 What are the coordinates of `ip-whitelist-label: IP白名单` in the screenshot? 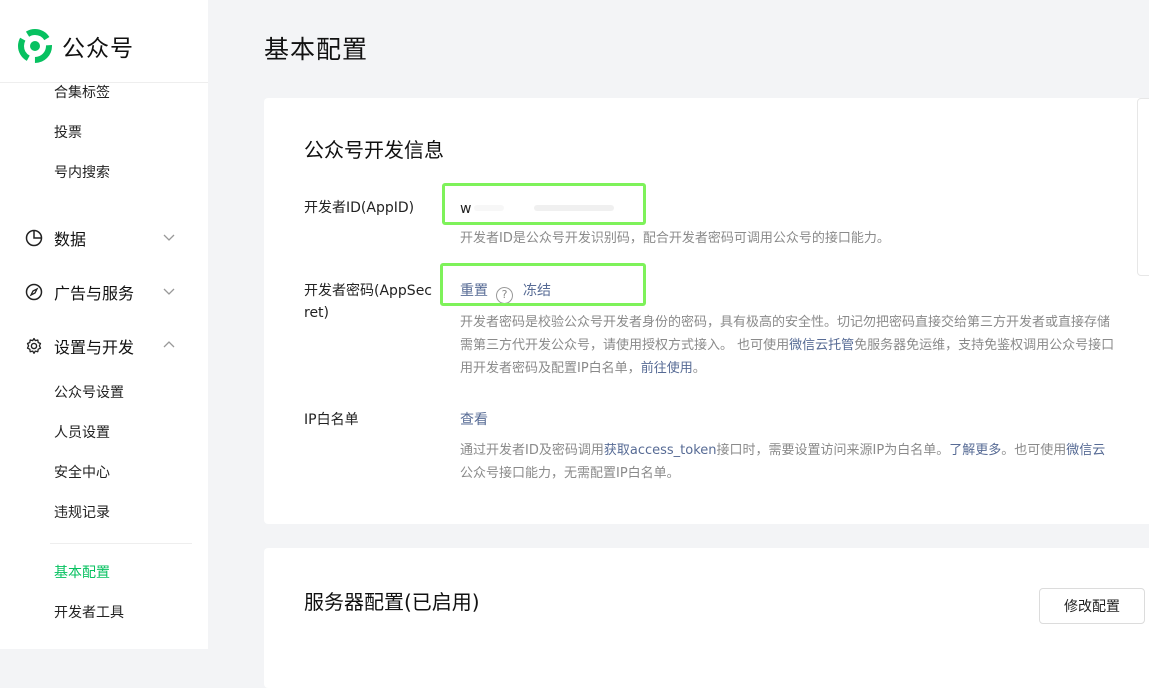 It's located at (331, 420).